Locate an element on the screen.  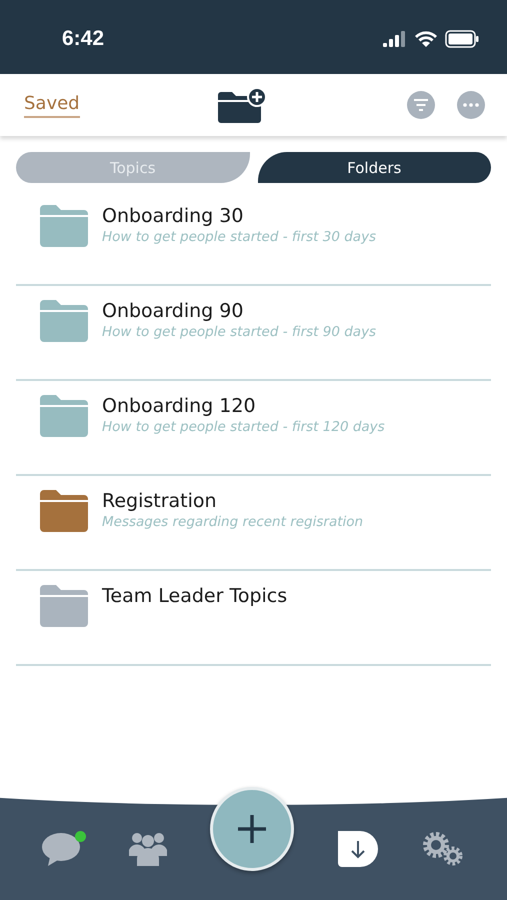
folder-row: Registration Messages regarding recent regisration is located at coordinates (253, 523).